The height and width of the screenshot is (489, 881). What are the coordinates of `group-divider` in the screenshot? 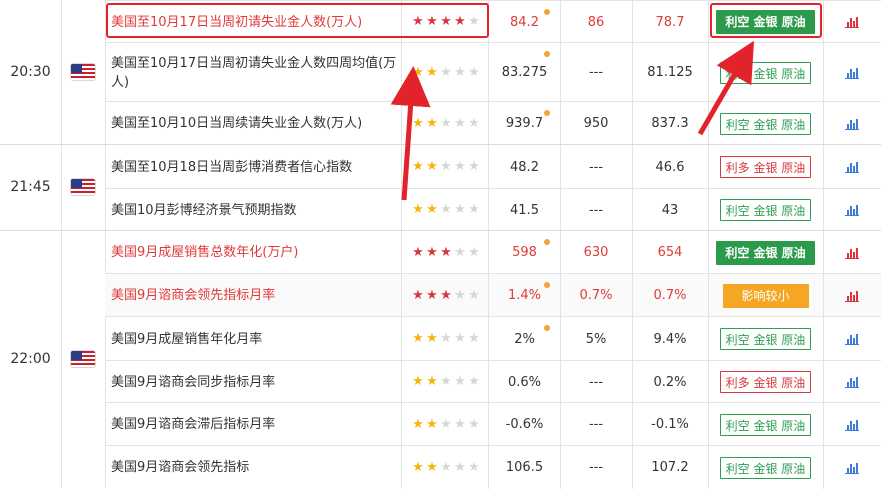 It's located at (440, 144).